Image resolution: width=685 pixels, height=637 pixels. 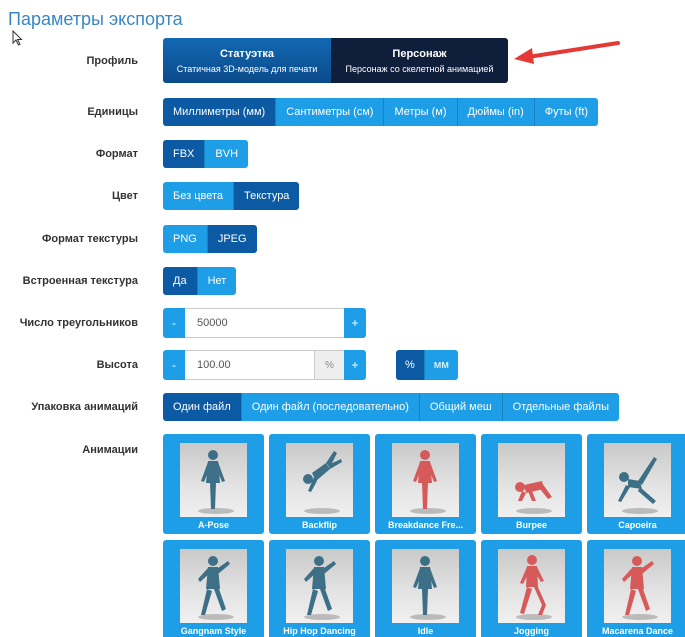 I want to click on profile-option-subtitle: Персонаж со скелетной анимацией, so click(x=419, y=68).